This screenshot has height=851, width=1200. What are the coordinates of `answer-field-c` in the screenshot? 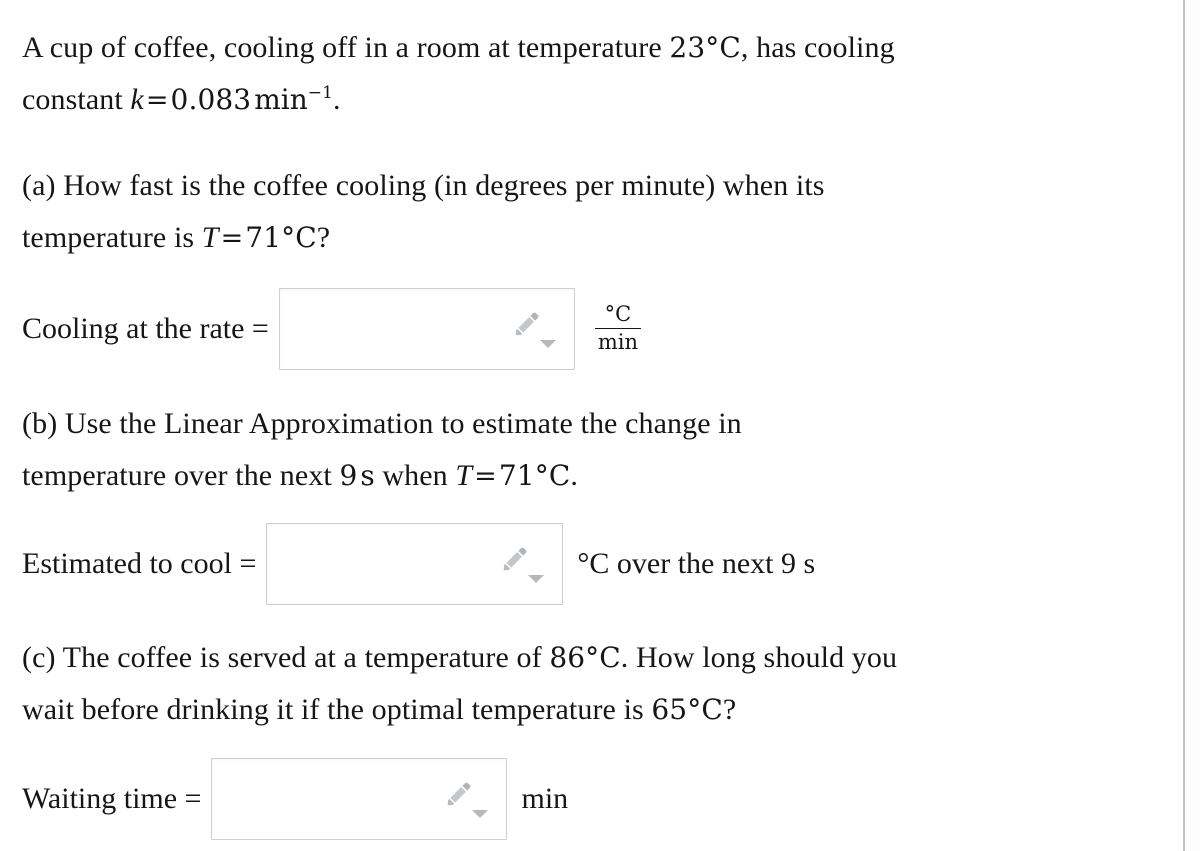 It's located at (359, 799).